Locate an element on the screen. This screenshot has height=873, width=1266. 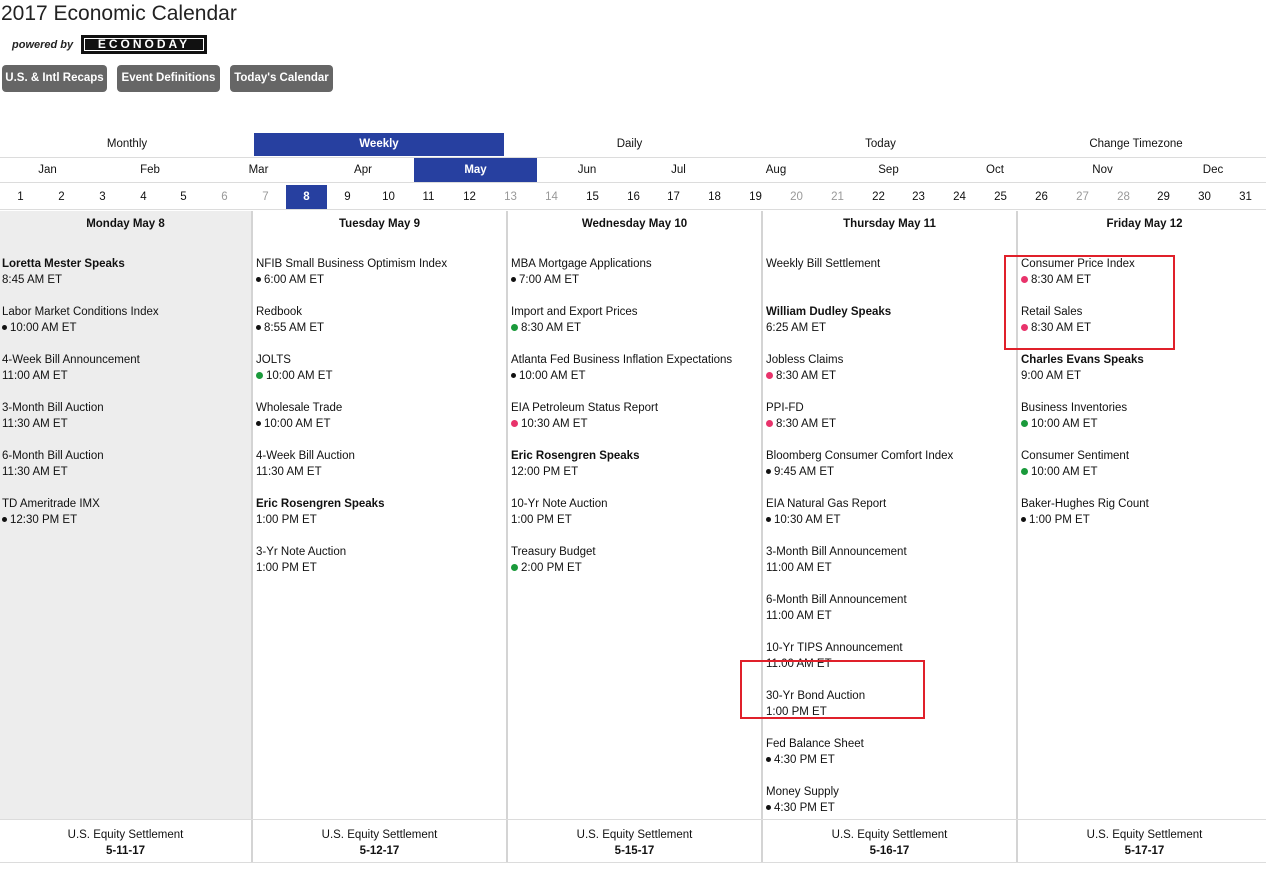
event-name: 4-Week Bill Auction is located at coordinates (305, 456).